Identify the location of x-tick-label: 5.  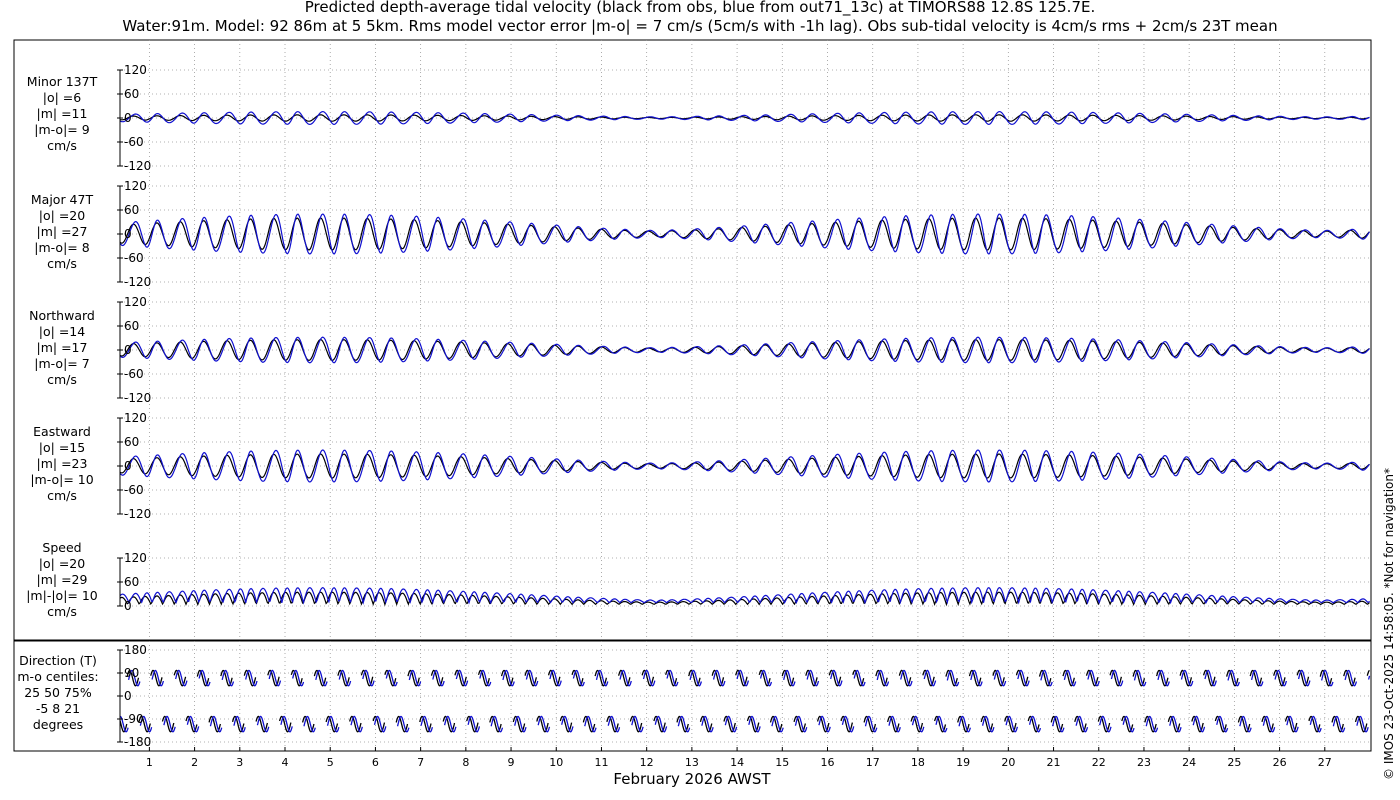
(330, 762).